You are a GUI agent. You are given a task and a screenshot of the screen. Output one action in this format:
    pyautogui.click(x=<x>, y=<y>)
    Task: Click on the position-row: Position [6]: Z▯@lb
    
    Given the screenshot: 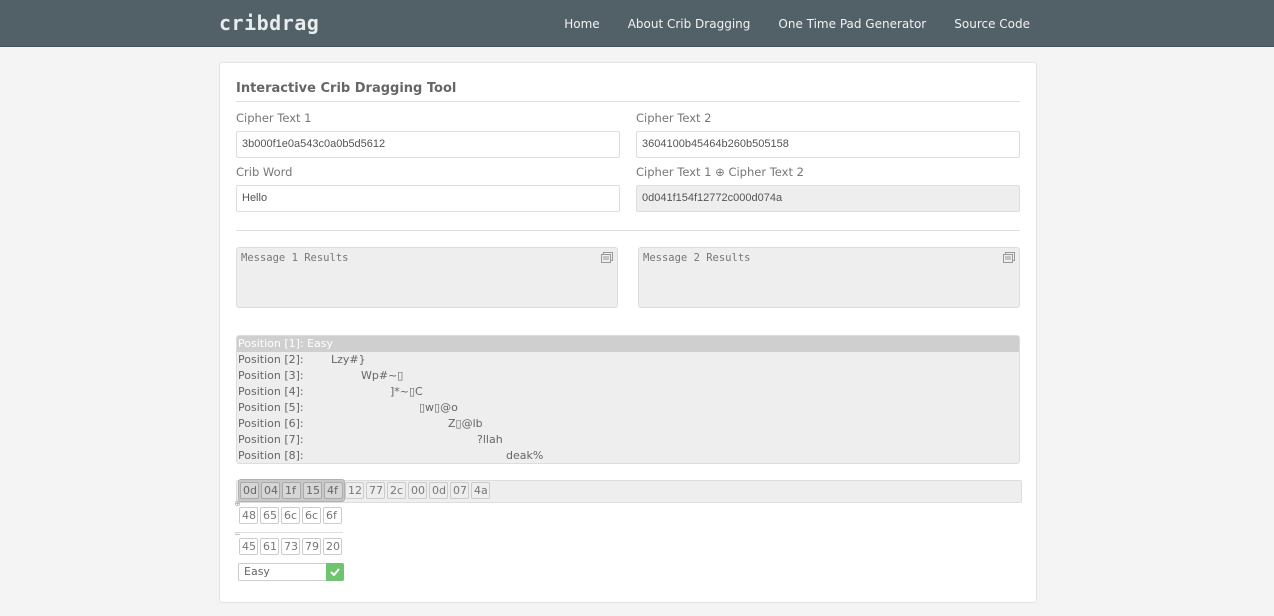 What is the action you would take?
    pyautogui.click(x=628, y=424)
    